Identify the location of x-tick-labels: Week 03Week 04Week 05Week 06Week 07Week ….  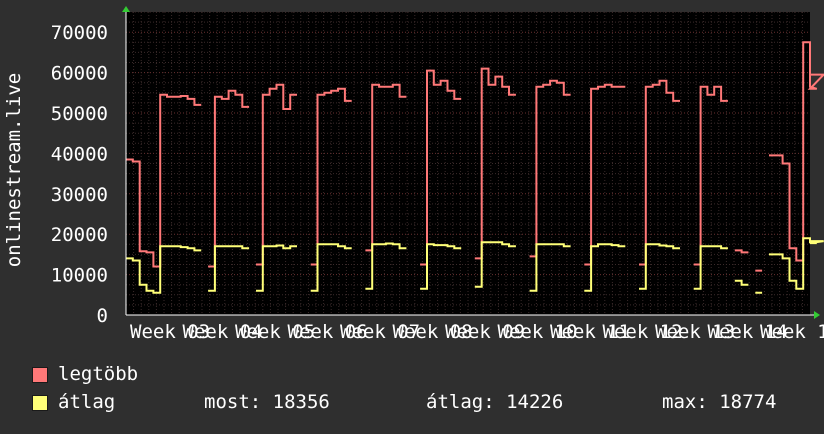
(477, 332).